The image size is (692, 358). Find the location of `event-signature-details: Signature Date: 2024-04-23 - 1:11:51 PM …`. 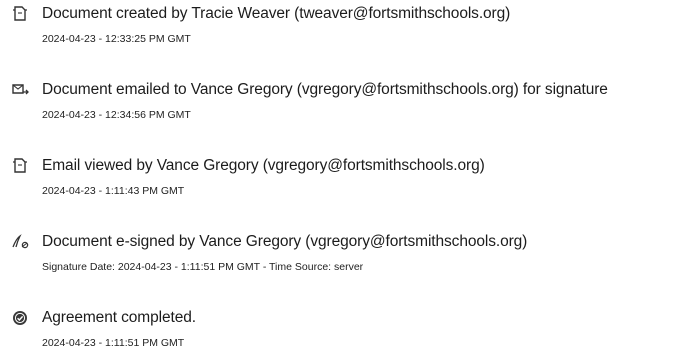

event-signature-details: Signature Date: 2024-04-23 - 1:11:51 PM … is located at coordinates (203, 267).